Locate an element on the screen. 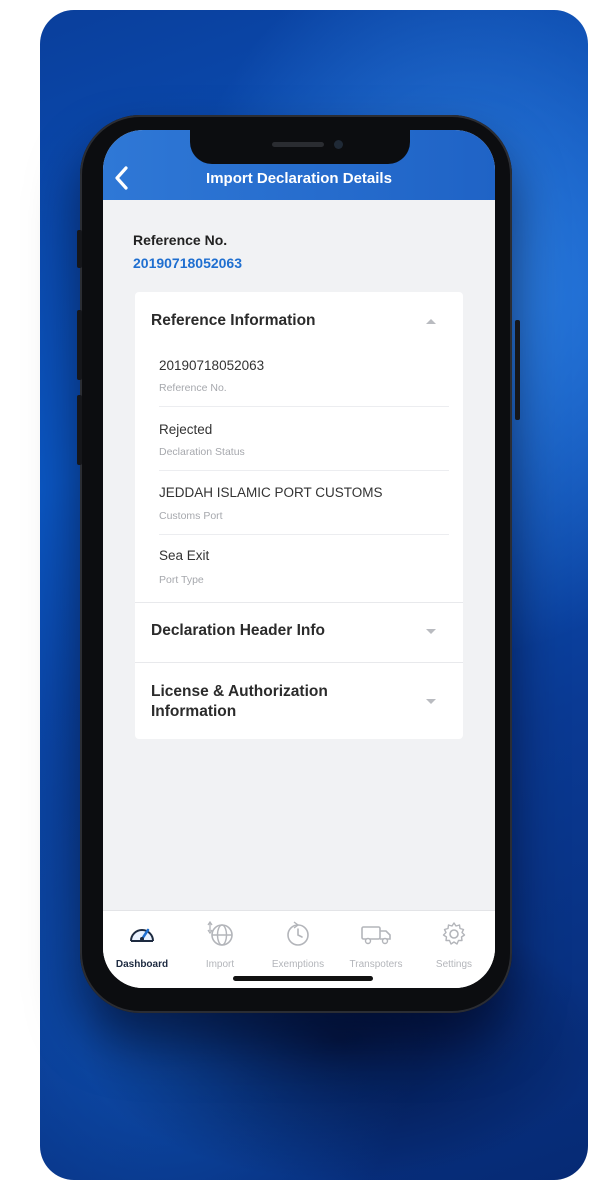 This screenshot has width=600, height=1187. nav-item-dashboard: Dashboard is located at coordinates (142, 946).